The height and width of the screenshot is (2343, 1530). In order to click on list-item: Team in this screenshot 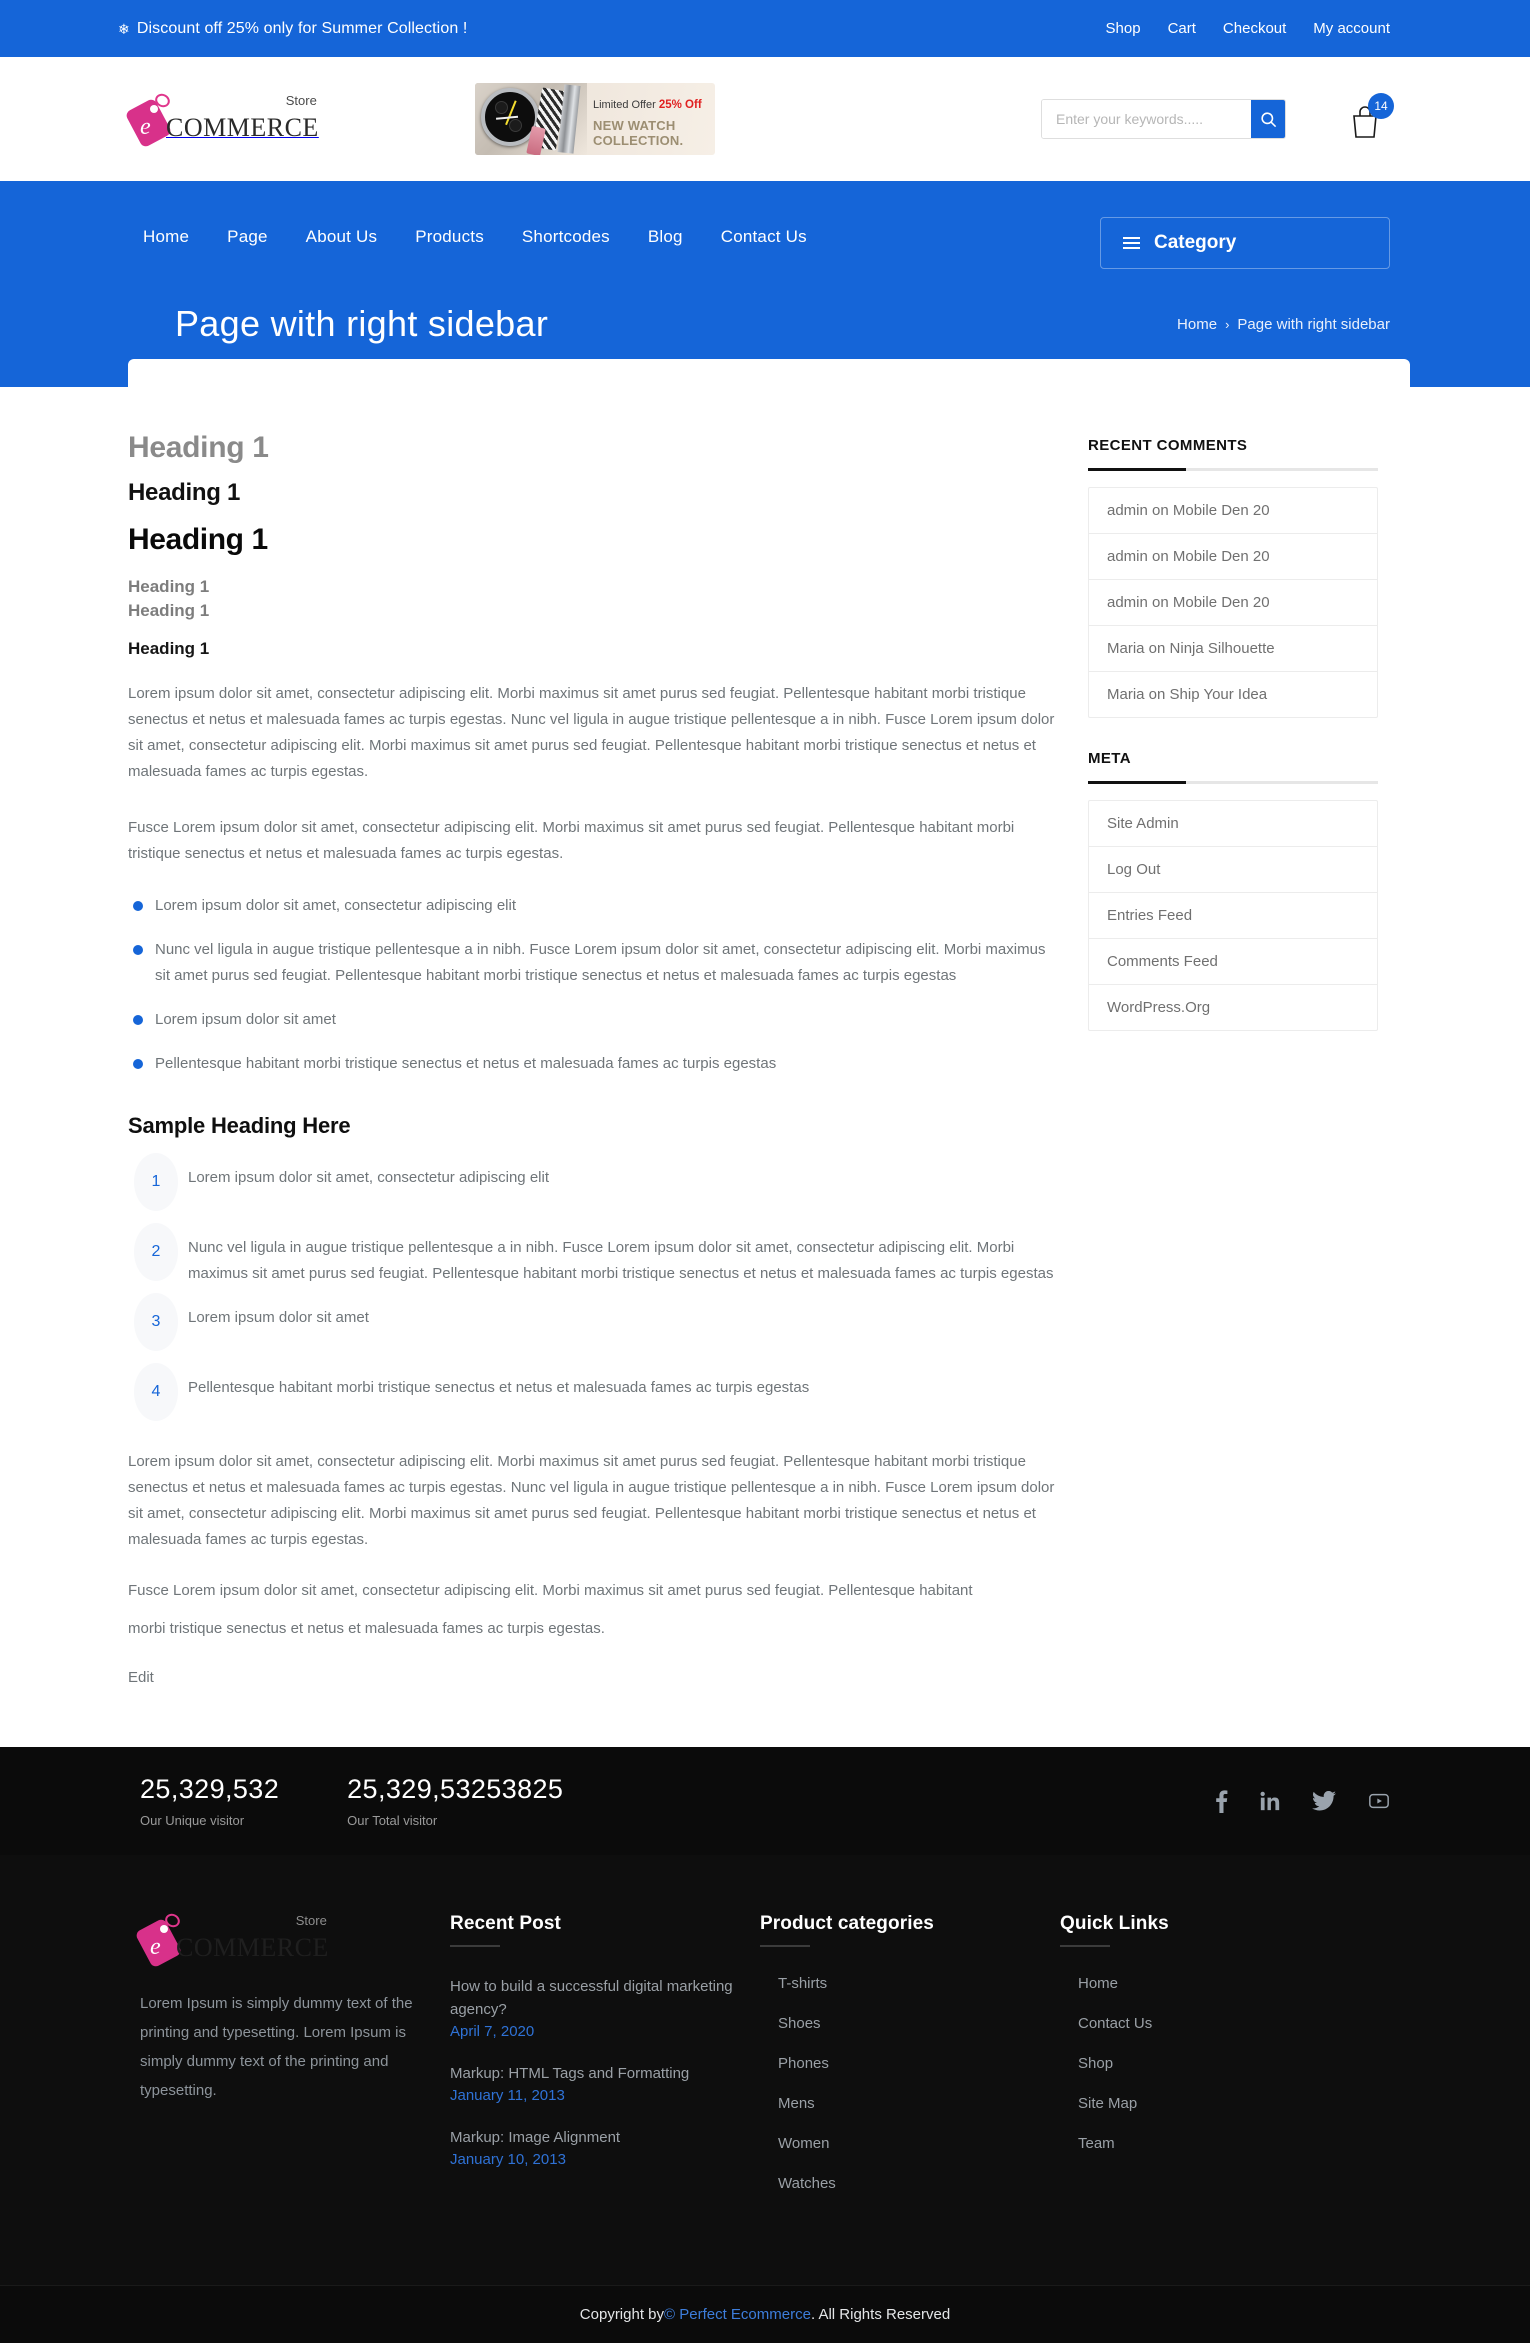, I will do `click(1190, 2144)`.